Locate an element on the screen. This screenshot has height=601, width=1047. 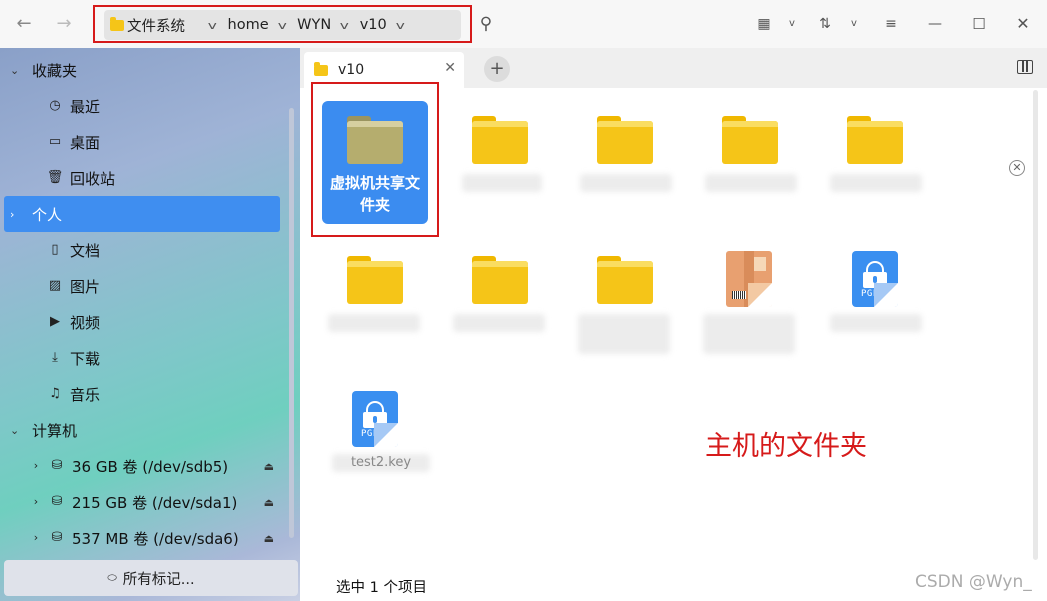
annotation-box-pathbar is located at coordinates (282, 24).